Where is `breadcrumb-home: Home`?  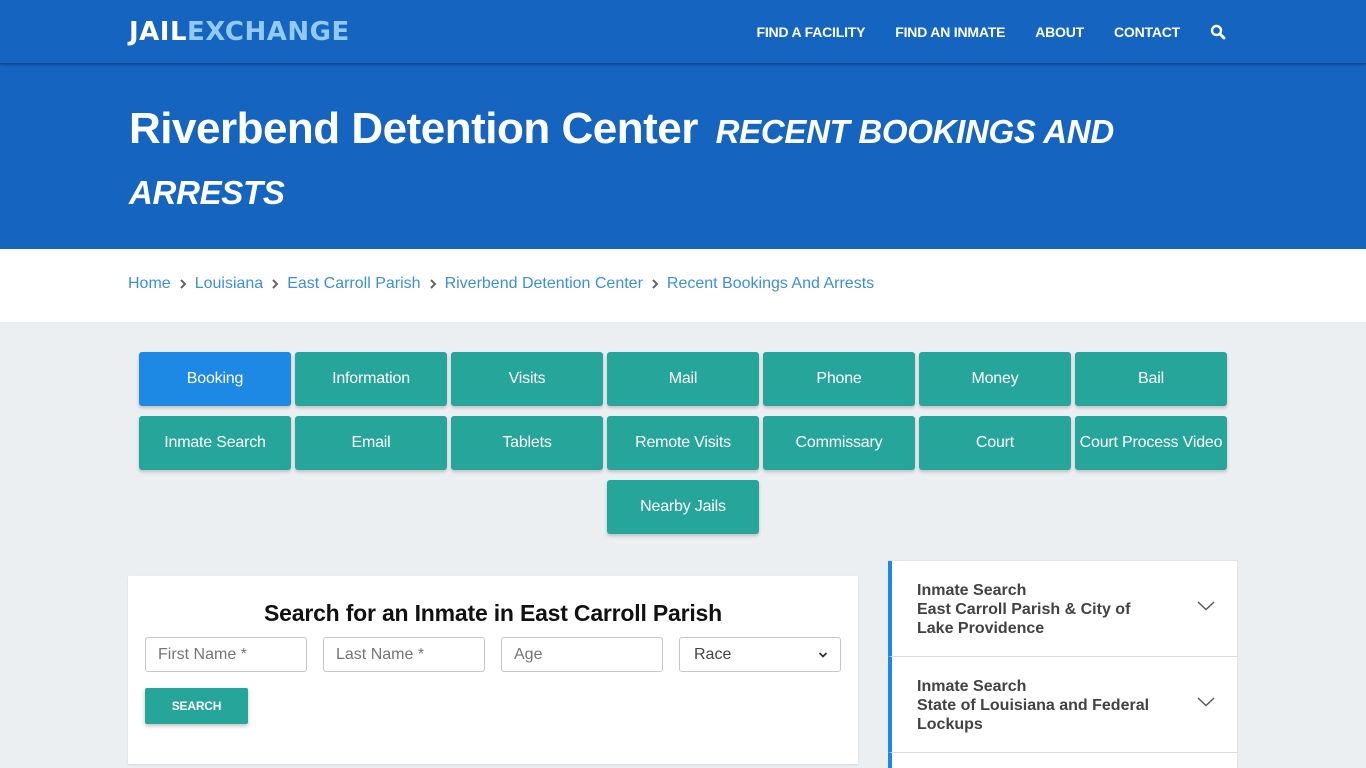
breadcrumb-home: Home is located at coordinates (149, 284).